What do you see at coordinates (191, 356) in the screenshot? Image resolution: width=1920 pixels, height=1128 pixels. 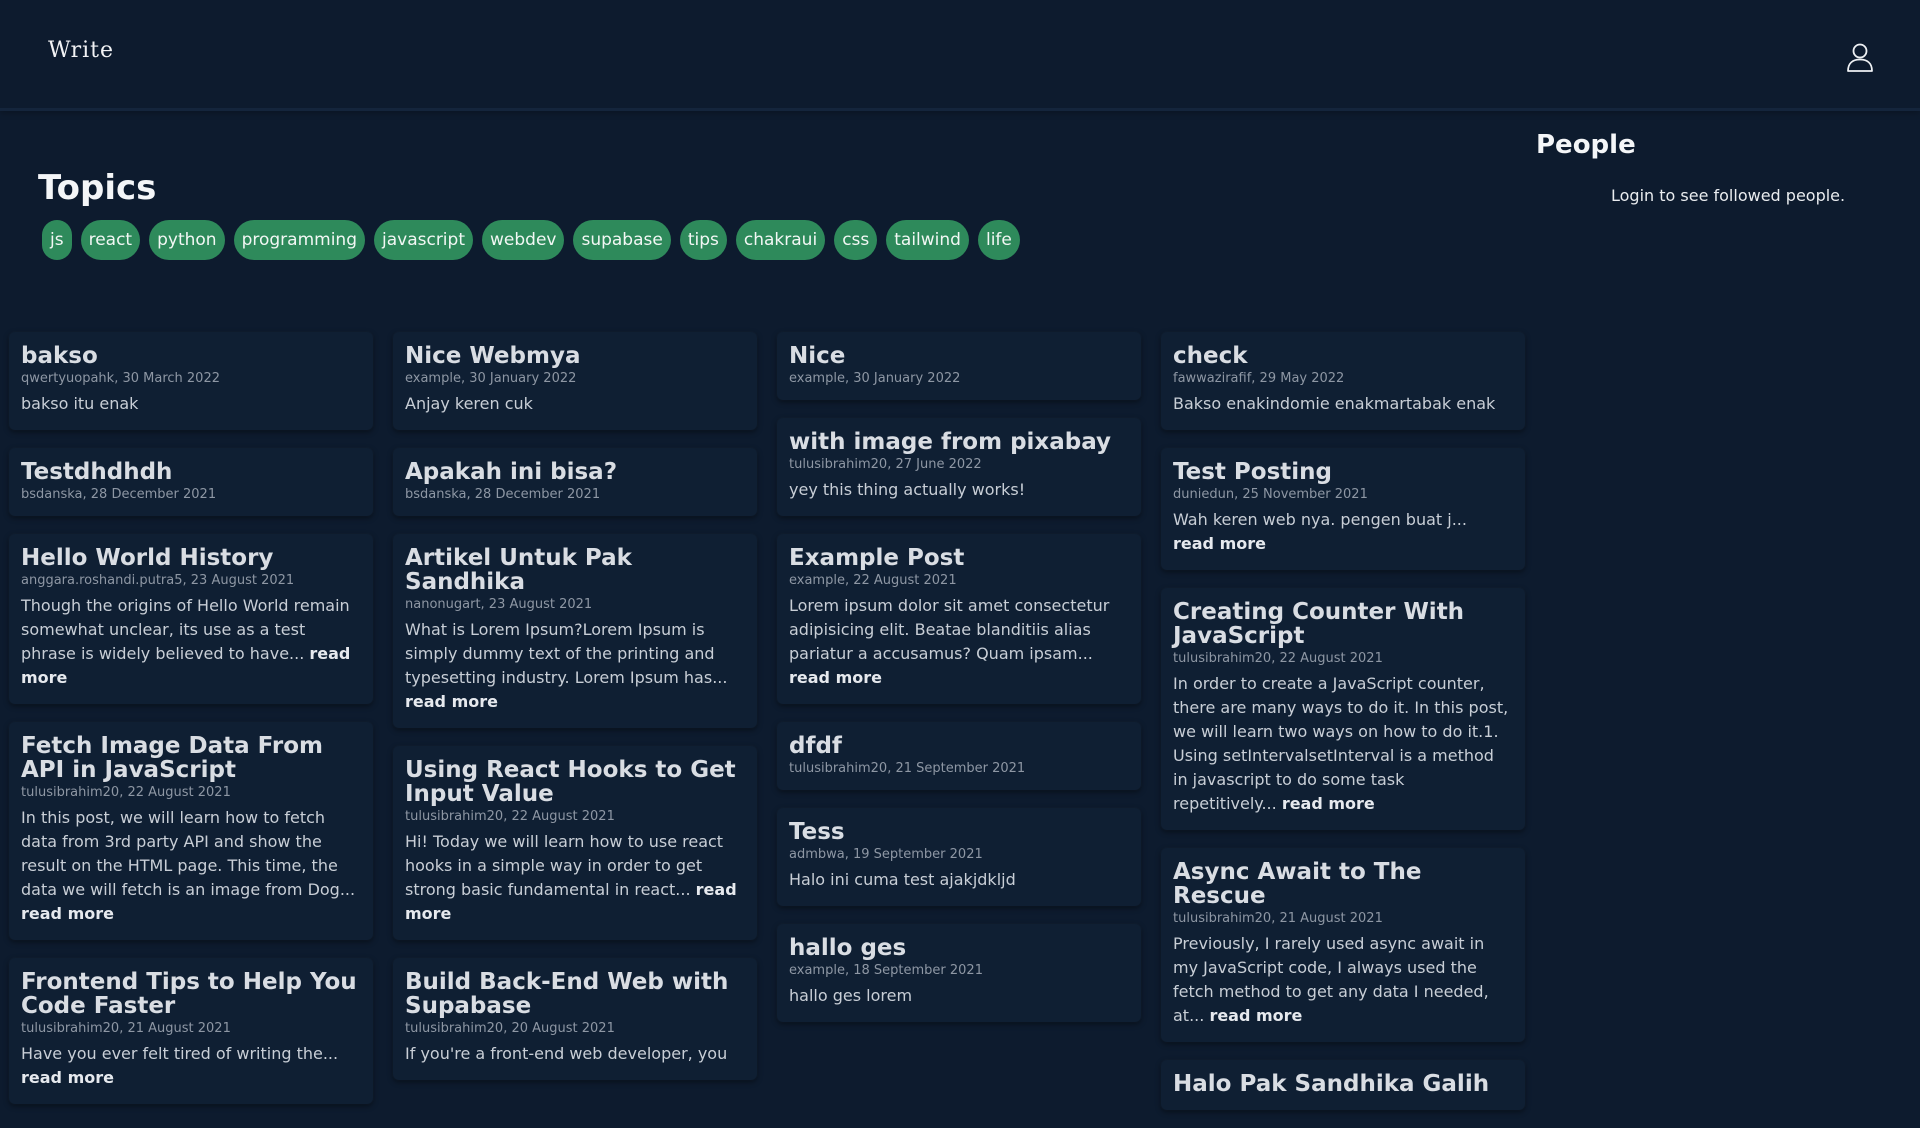 I see `post-title: bakso` at bounding box center [191, 356].